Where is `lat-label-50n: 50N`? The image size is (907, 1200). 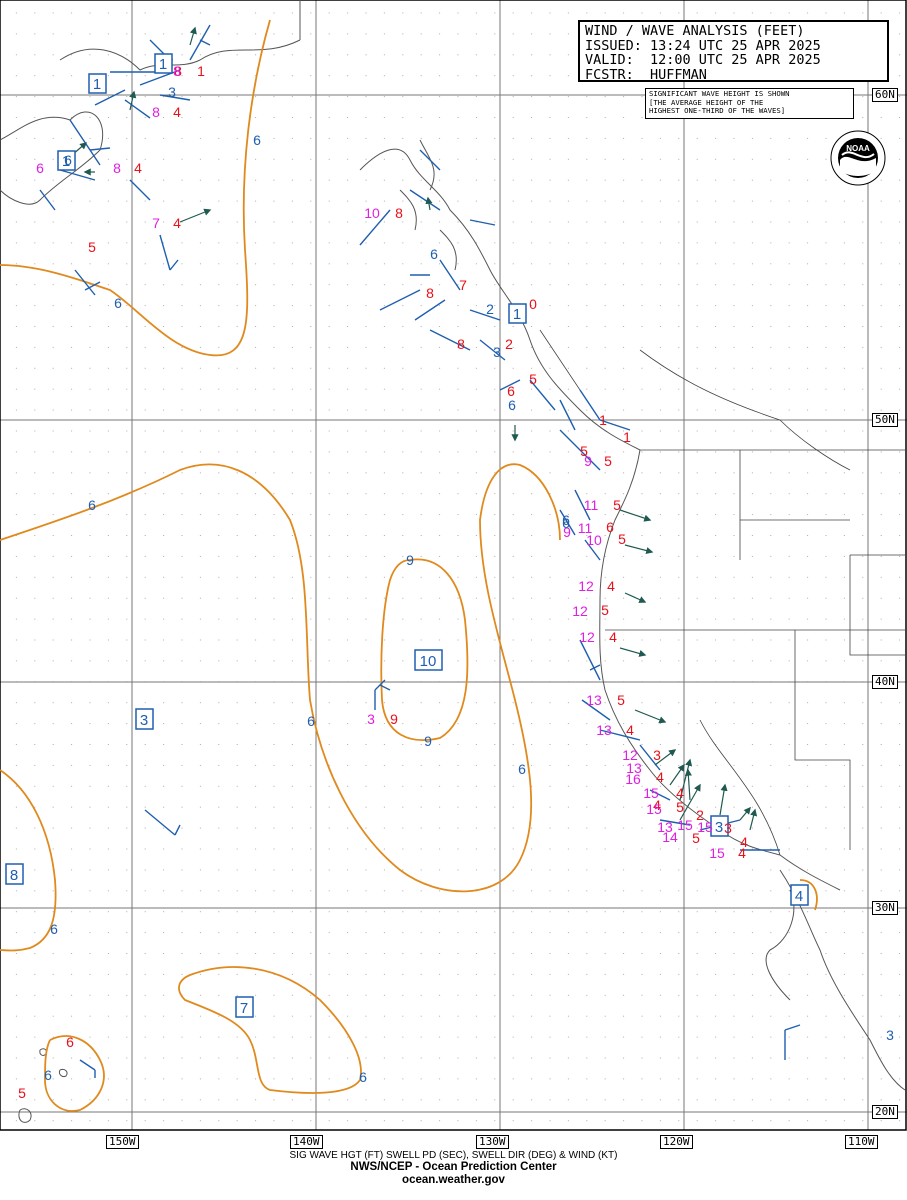 lat-label-50n: 50N is located at coordinates (885, 420).